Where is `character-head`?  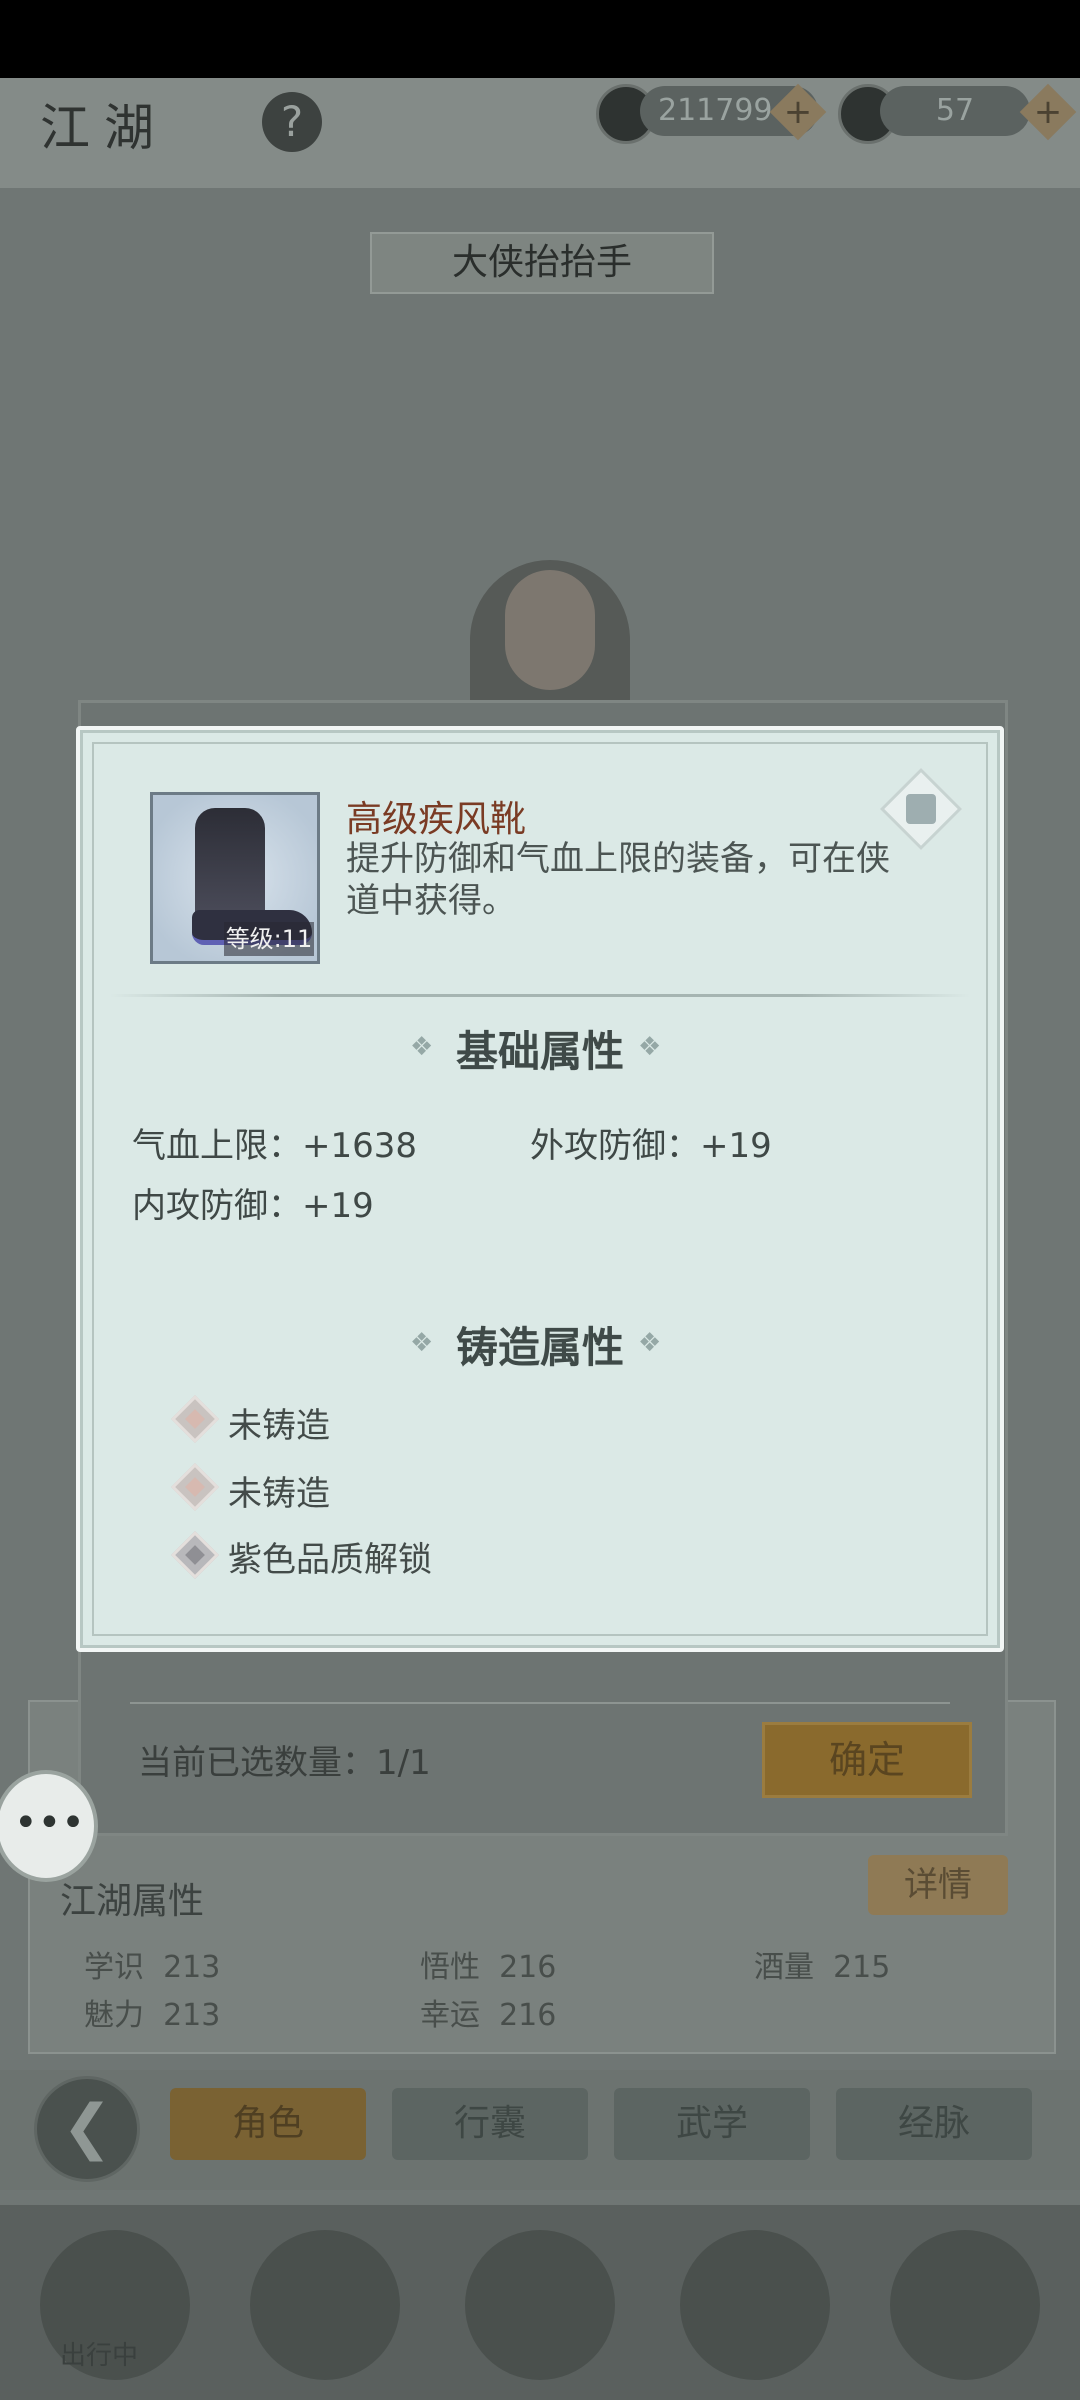 character-head is located at coordinates (550, 630).